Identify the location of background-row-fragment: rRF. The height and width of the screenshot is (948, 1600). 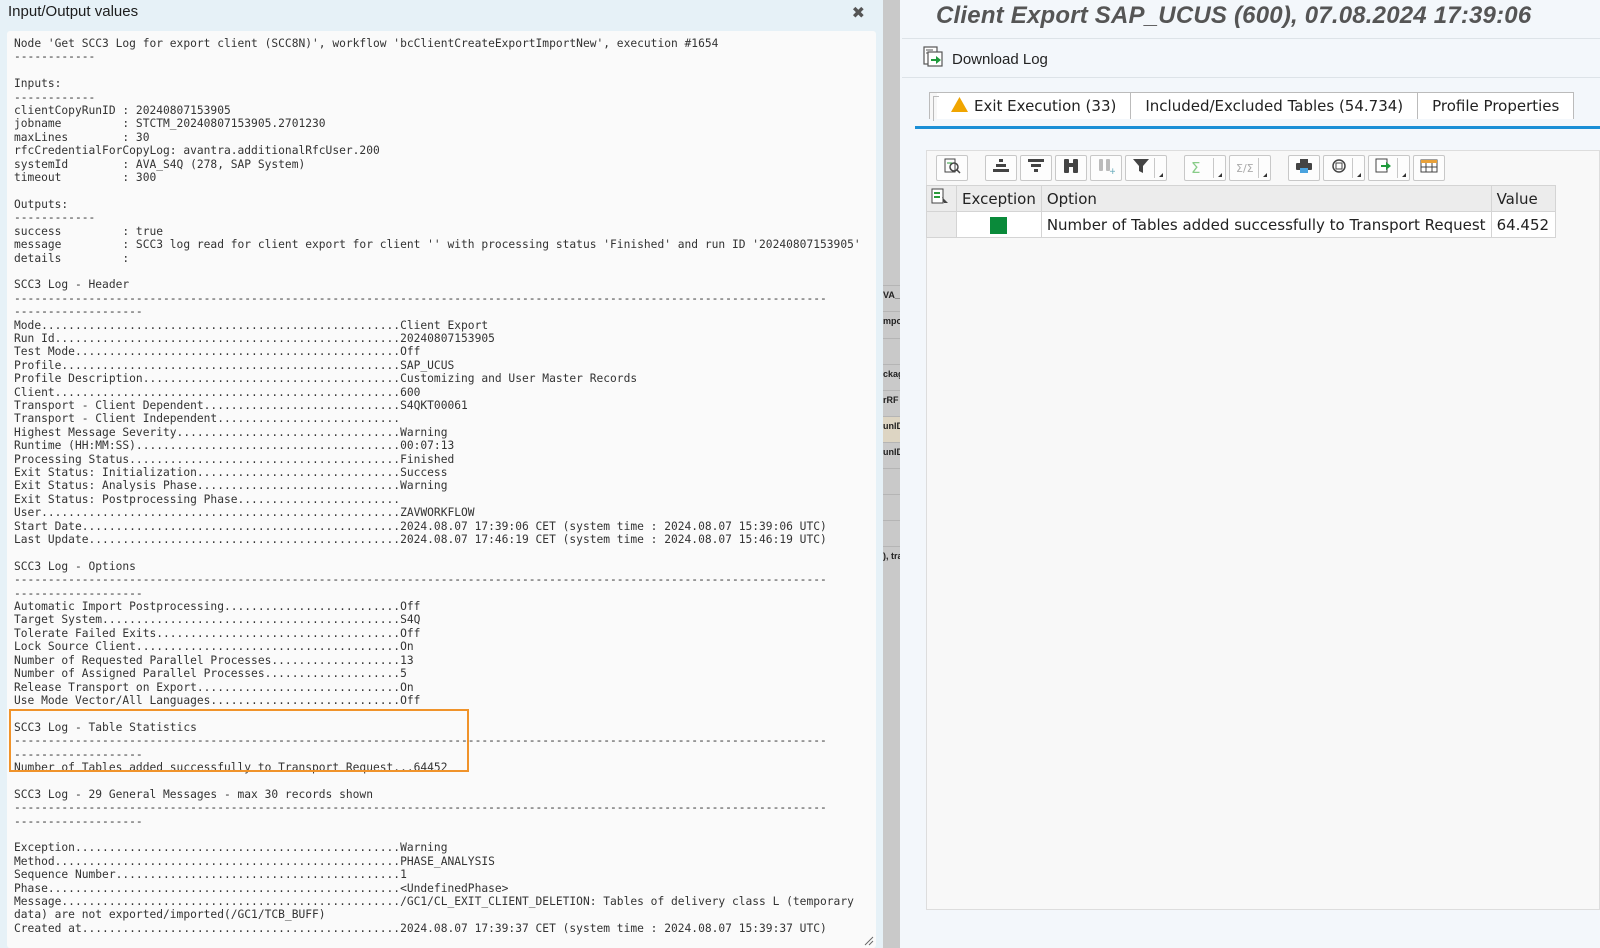
(891, 403).